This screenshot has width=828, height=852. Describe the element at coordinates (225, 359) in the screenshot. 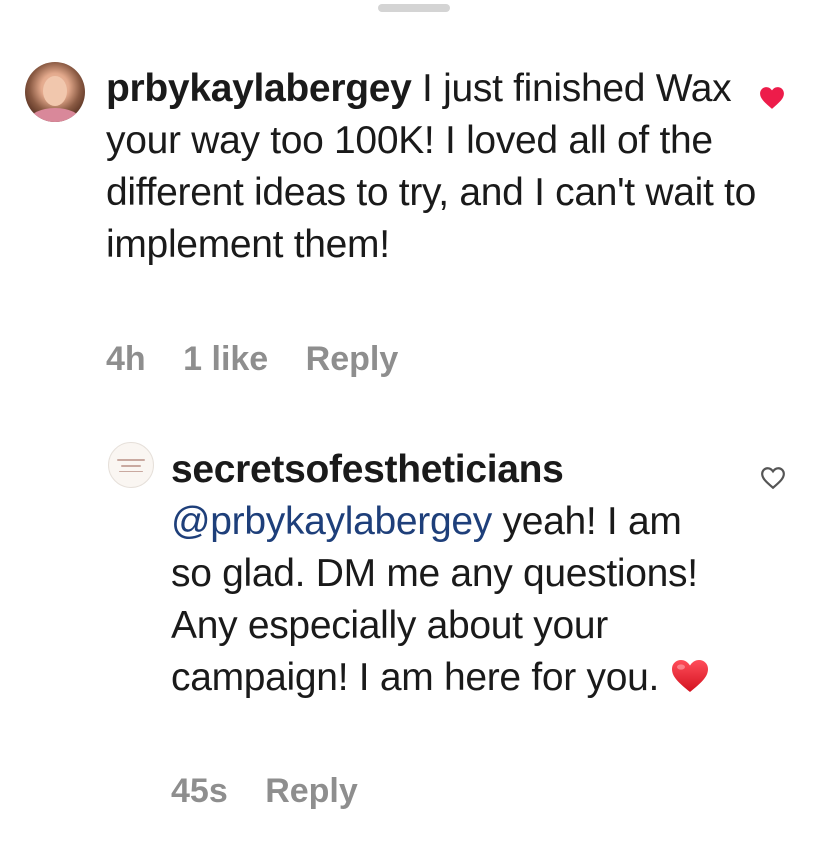

I see `comment-like-count: 1 like` at that location.